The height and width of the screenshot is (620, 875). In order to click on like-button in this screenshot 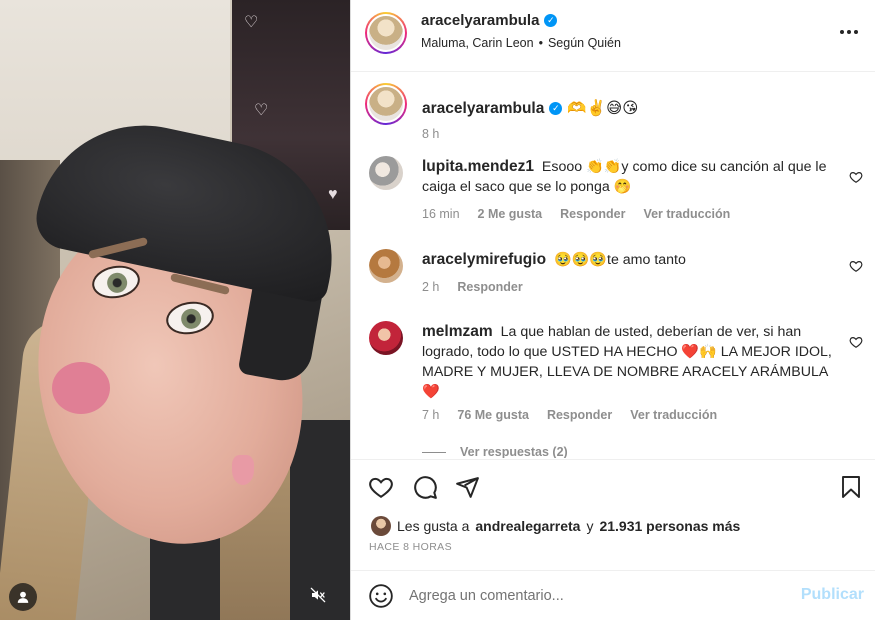, I will do `click(381, 487)`.